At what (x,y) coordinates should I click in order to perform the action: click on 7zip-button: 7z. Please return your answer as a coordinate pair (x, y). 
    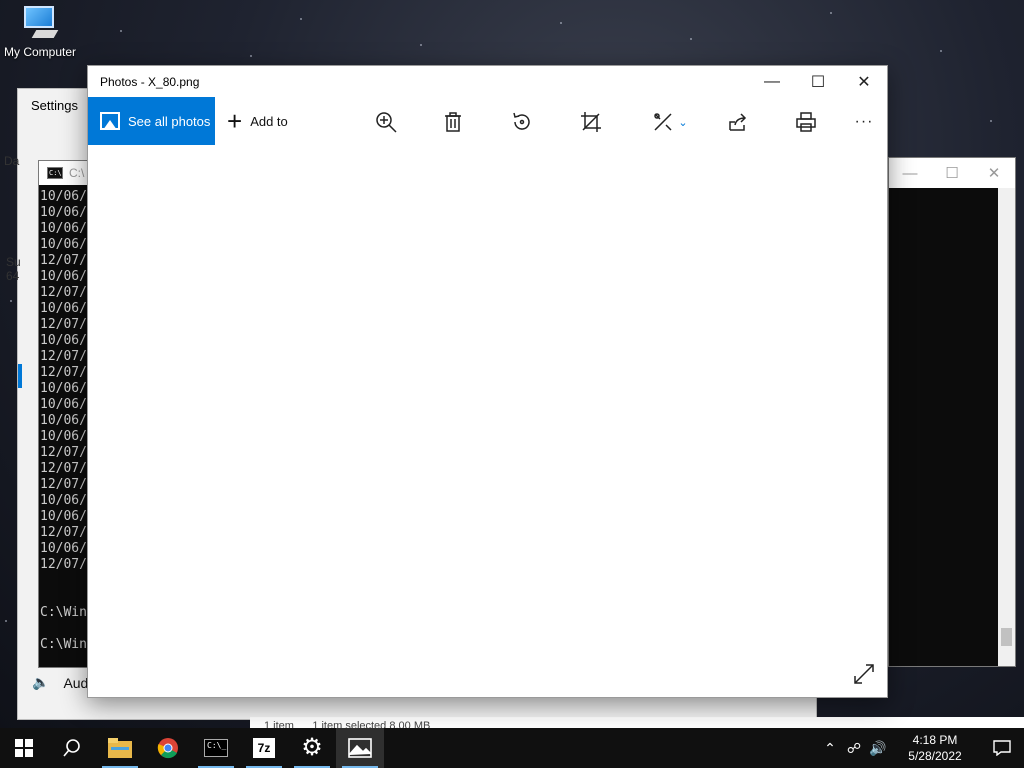
    Looking at the image, I should click on (264, 748).